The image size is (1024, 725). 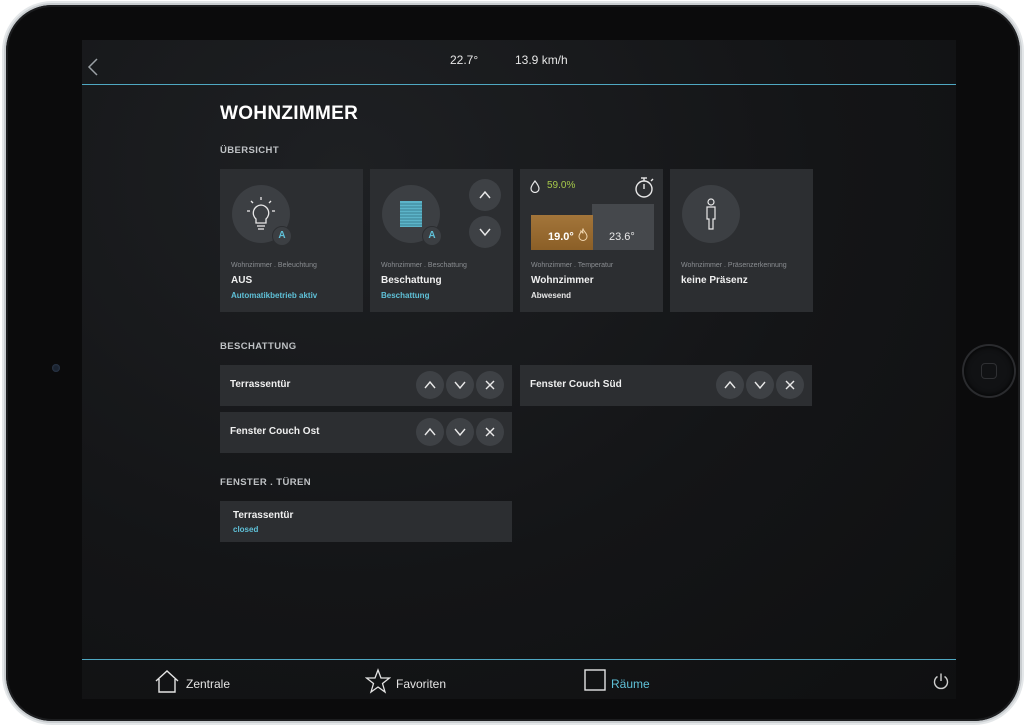 What do you see at coordinates (274, 265) in the screenshot?
I see `tile-category: Wohnzimmer . Beleuchtung` at bounding box center [274, 265].